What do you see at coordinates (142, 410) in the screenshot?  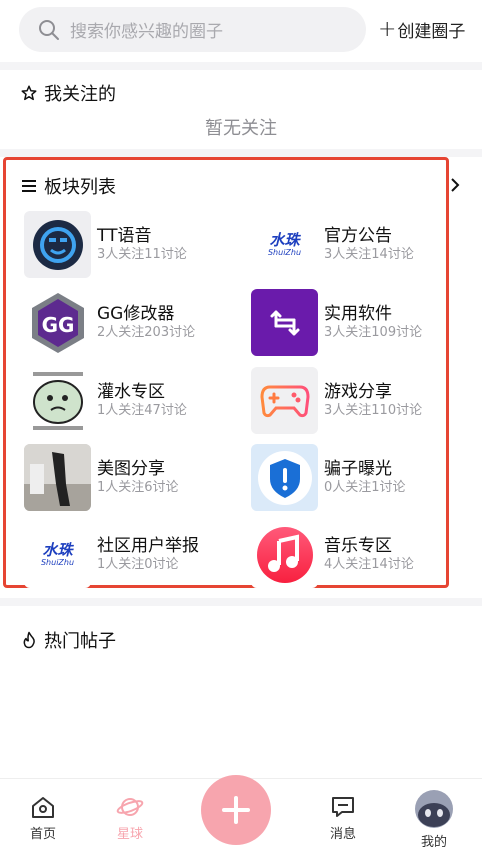 I see `board-meta: 1人关注47讨论` at bounding box center [142, 410].